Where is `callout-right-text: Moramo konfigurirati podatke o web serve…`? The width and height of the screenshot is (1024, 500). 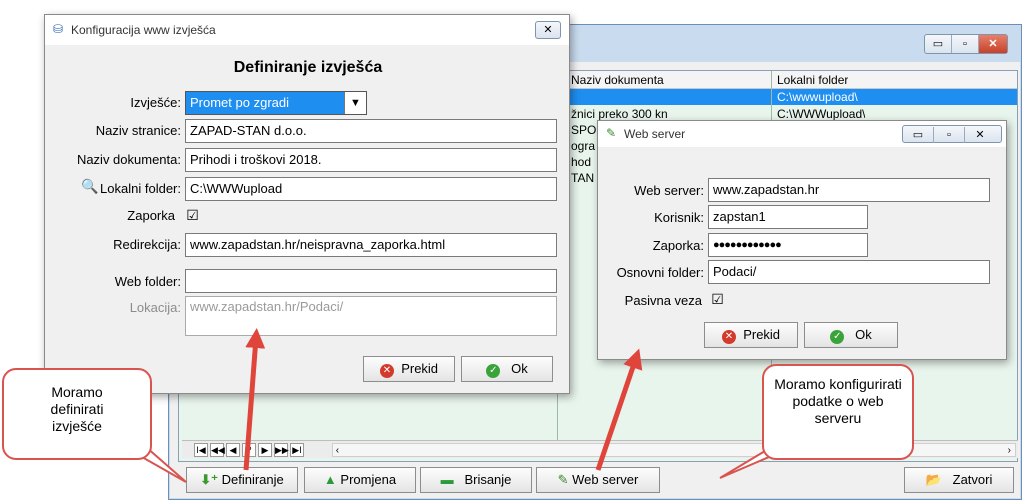
callout-right-text: Moramo konfigurirati podatke o web serve… is located at coordinates (838, 401).